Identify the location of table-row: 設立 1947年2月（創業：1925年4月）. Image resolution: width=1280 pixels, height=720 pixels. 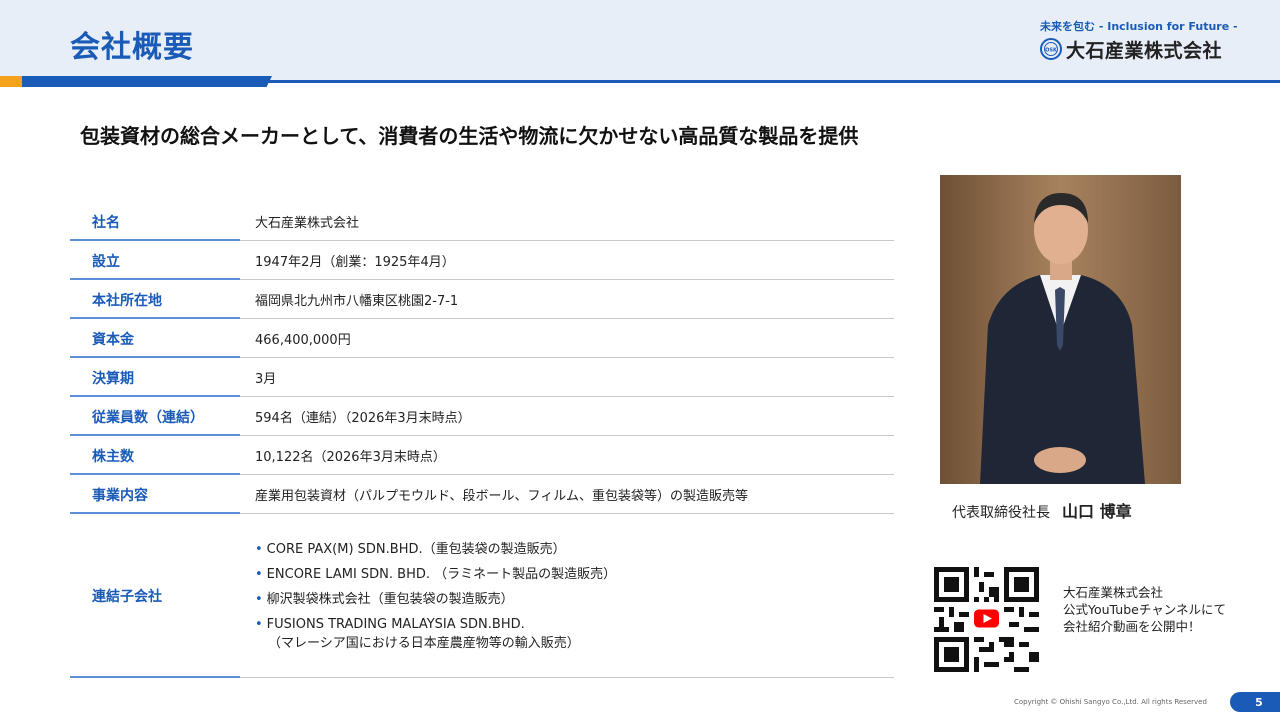
(482, 260).